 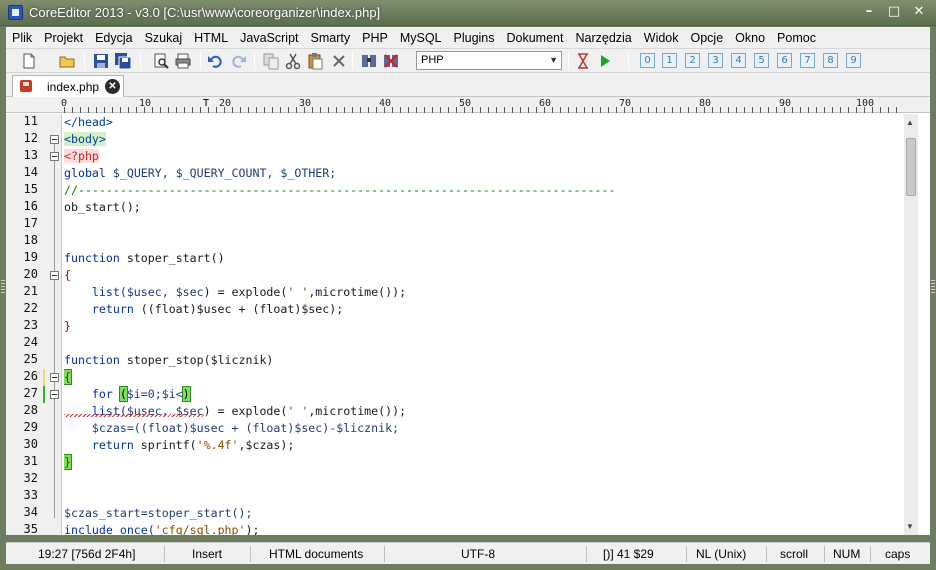 I want to click on menu-javascript: JavaScript, so click(x=269, y=38).